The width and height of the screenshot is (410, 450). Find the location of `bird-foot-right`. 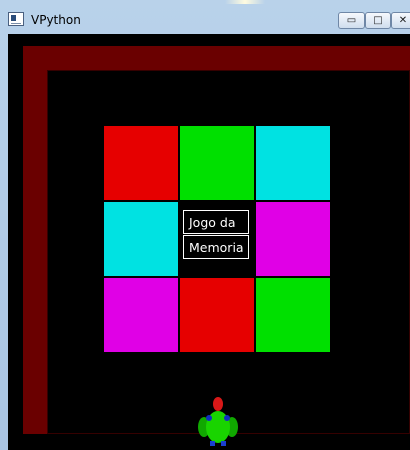

bird-foot-right is located at coordinates (223, 443).